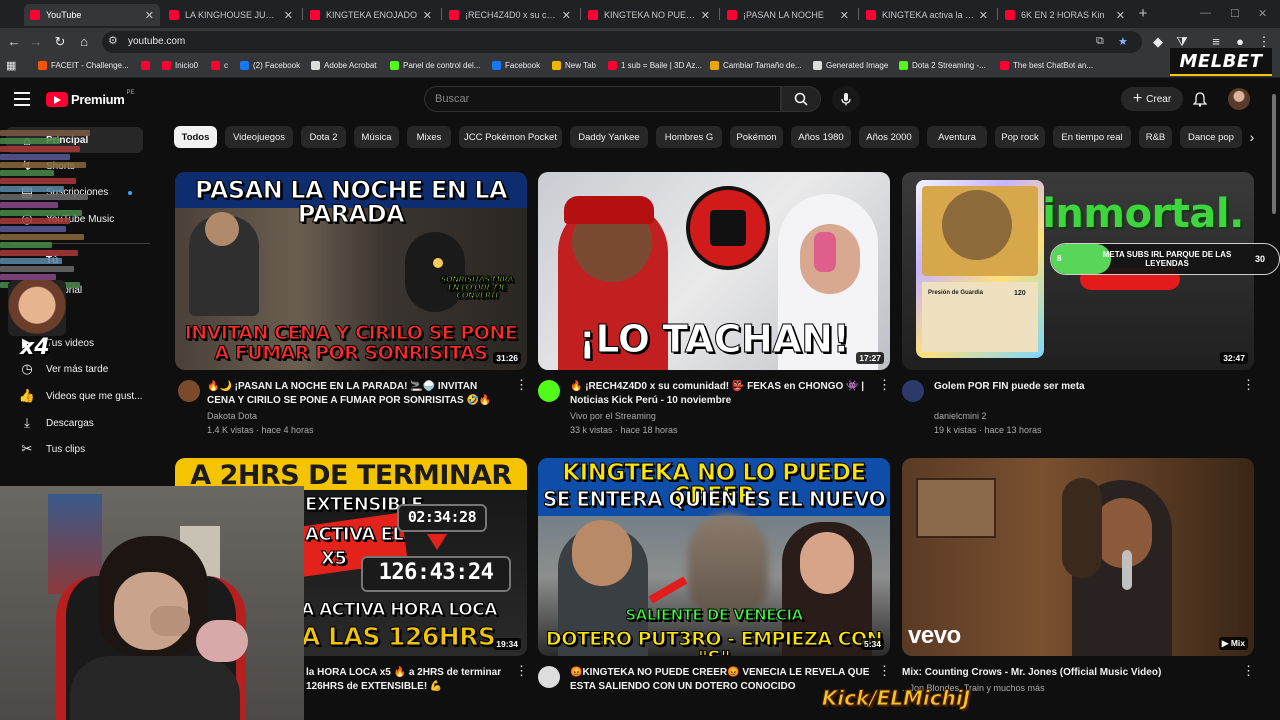  Describe the element at coordinates (1123, 41) in the screenshot. I see `bookmark-star-icon: ★` at that location.